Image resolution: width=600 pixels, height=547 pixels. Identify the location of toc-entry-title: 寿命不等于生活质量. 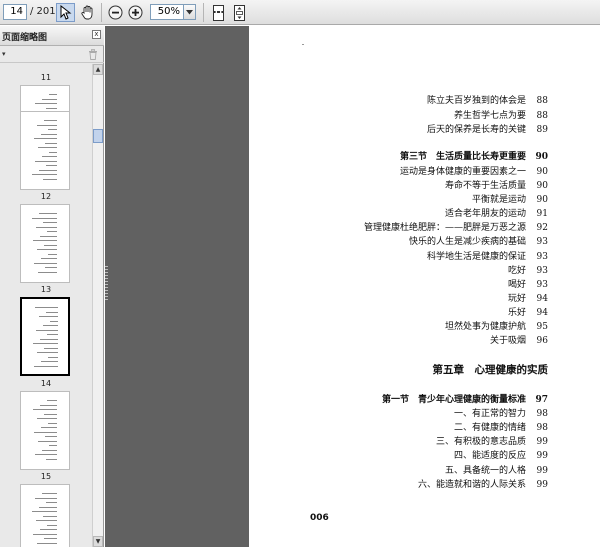
(485, 186).